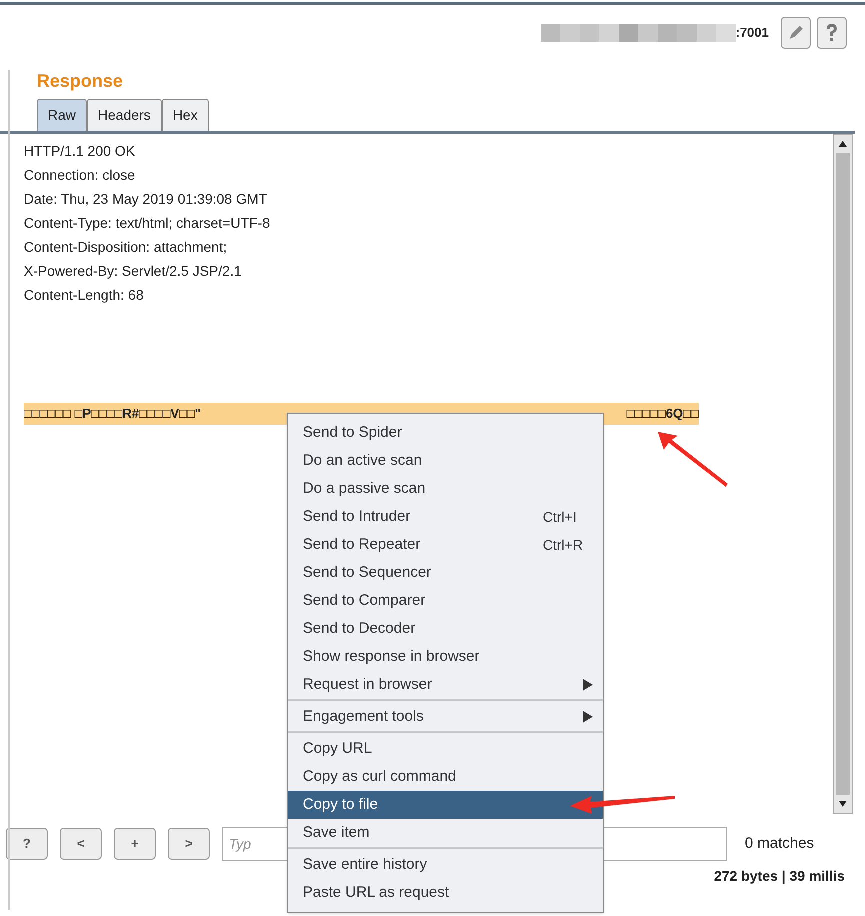 This screenshot has width=865, height=916. What do you see at coordinates (27, 844) in the screenshot?
I see `search-nav-button: ?` at bounding box center [27, 844].